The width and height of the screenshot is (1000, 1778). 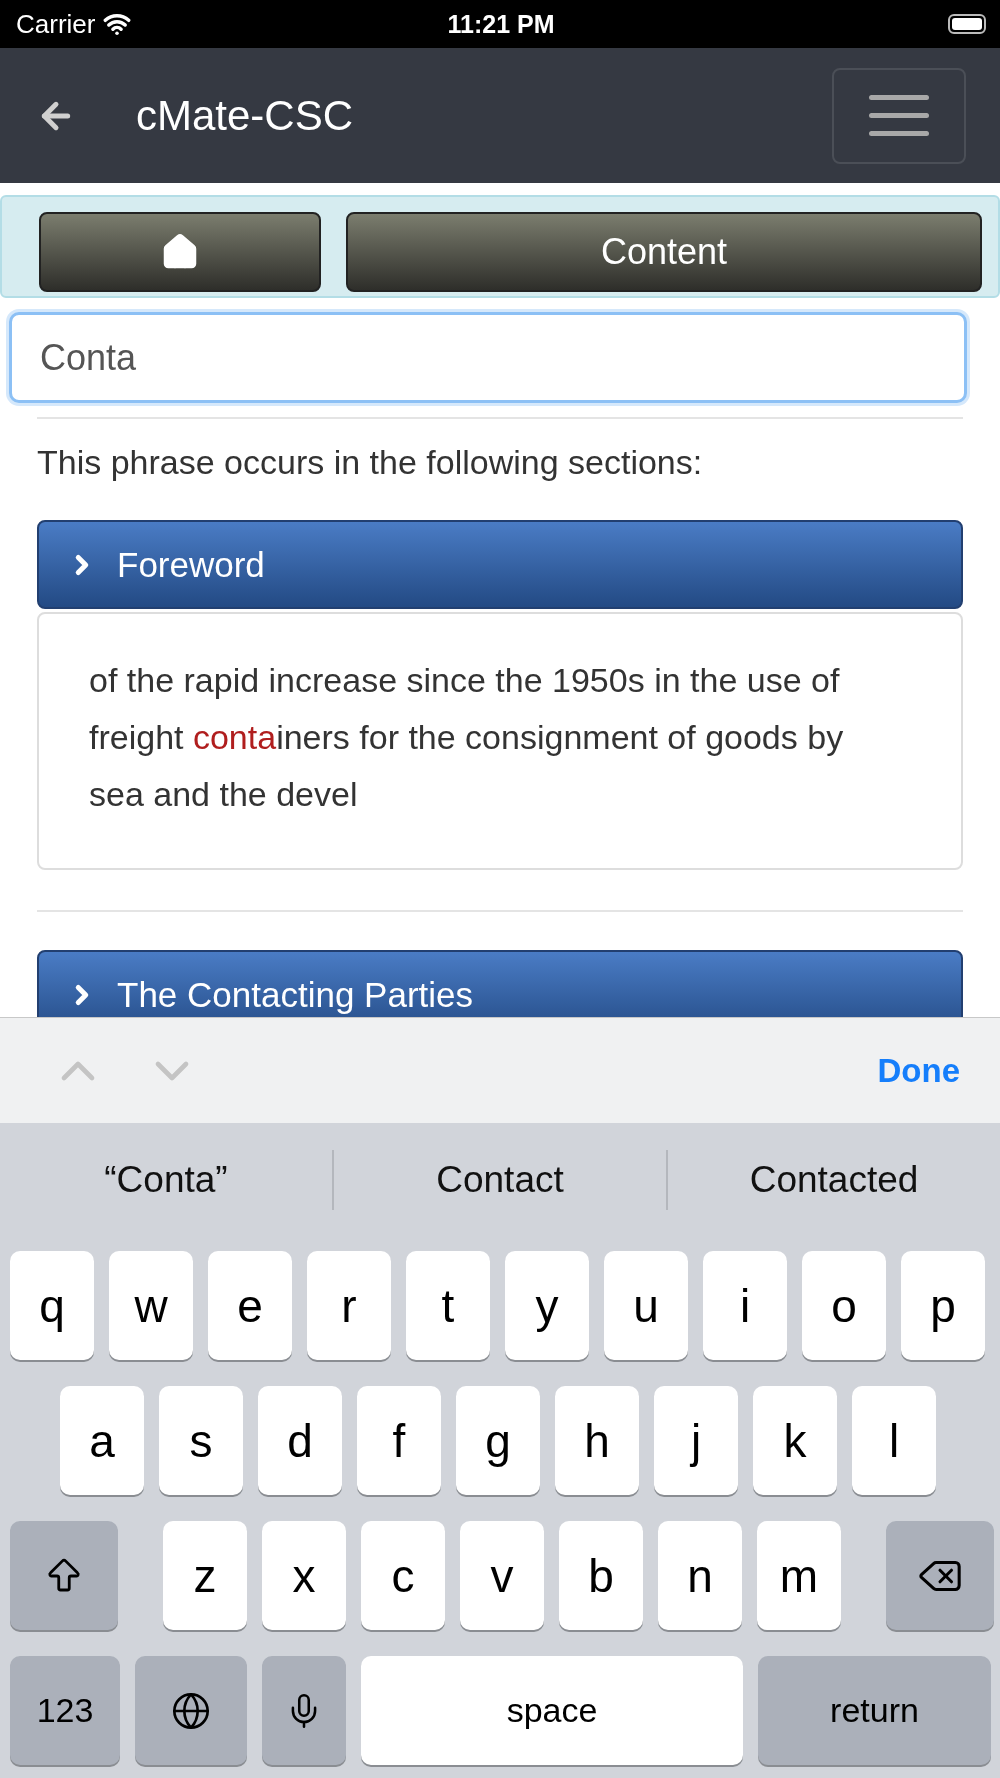 I want to click on key: a, so click(x=102, y=1440).